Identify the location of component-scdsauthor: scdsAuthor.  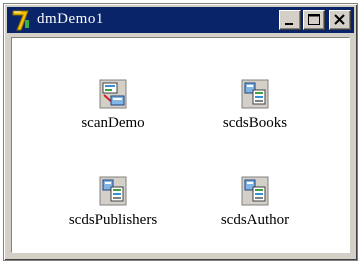
(255, 202).